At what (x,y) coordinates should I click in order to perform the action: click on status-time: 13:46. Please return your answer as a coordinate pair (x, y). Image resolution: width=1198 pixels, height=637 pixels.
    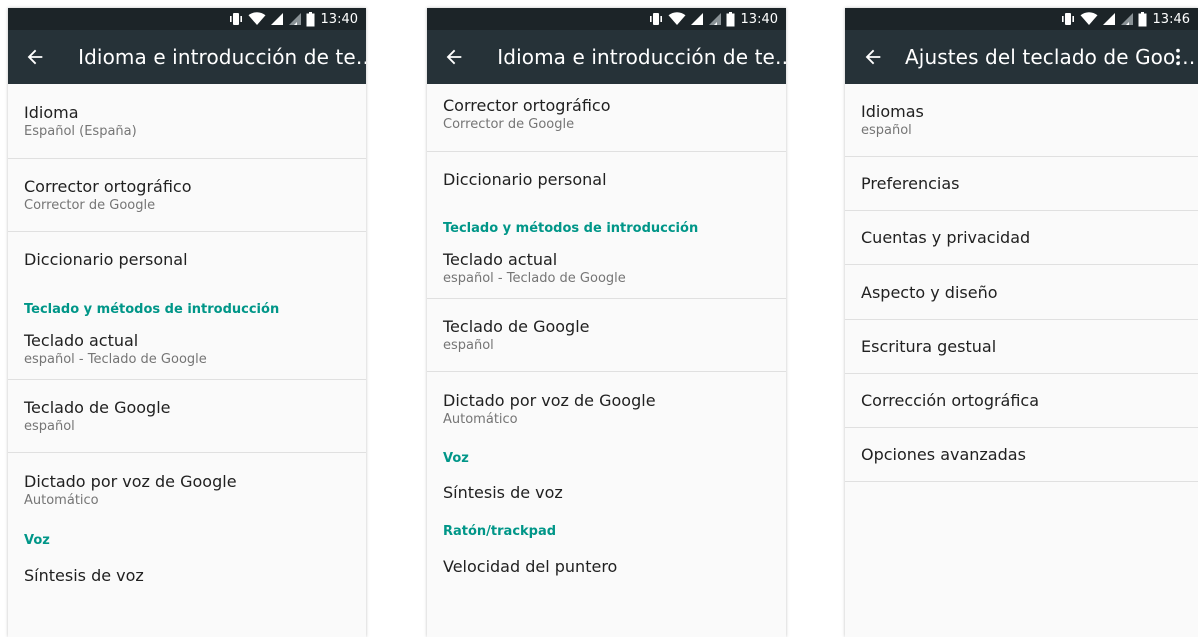
    Looking at the image, I should click on (1171, 19).